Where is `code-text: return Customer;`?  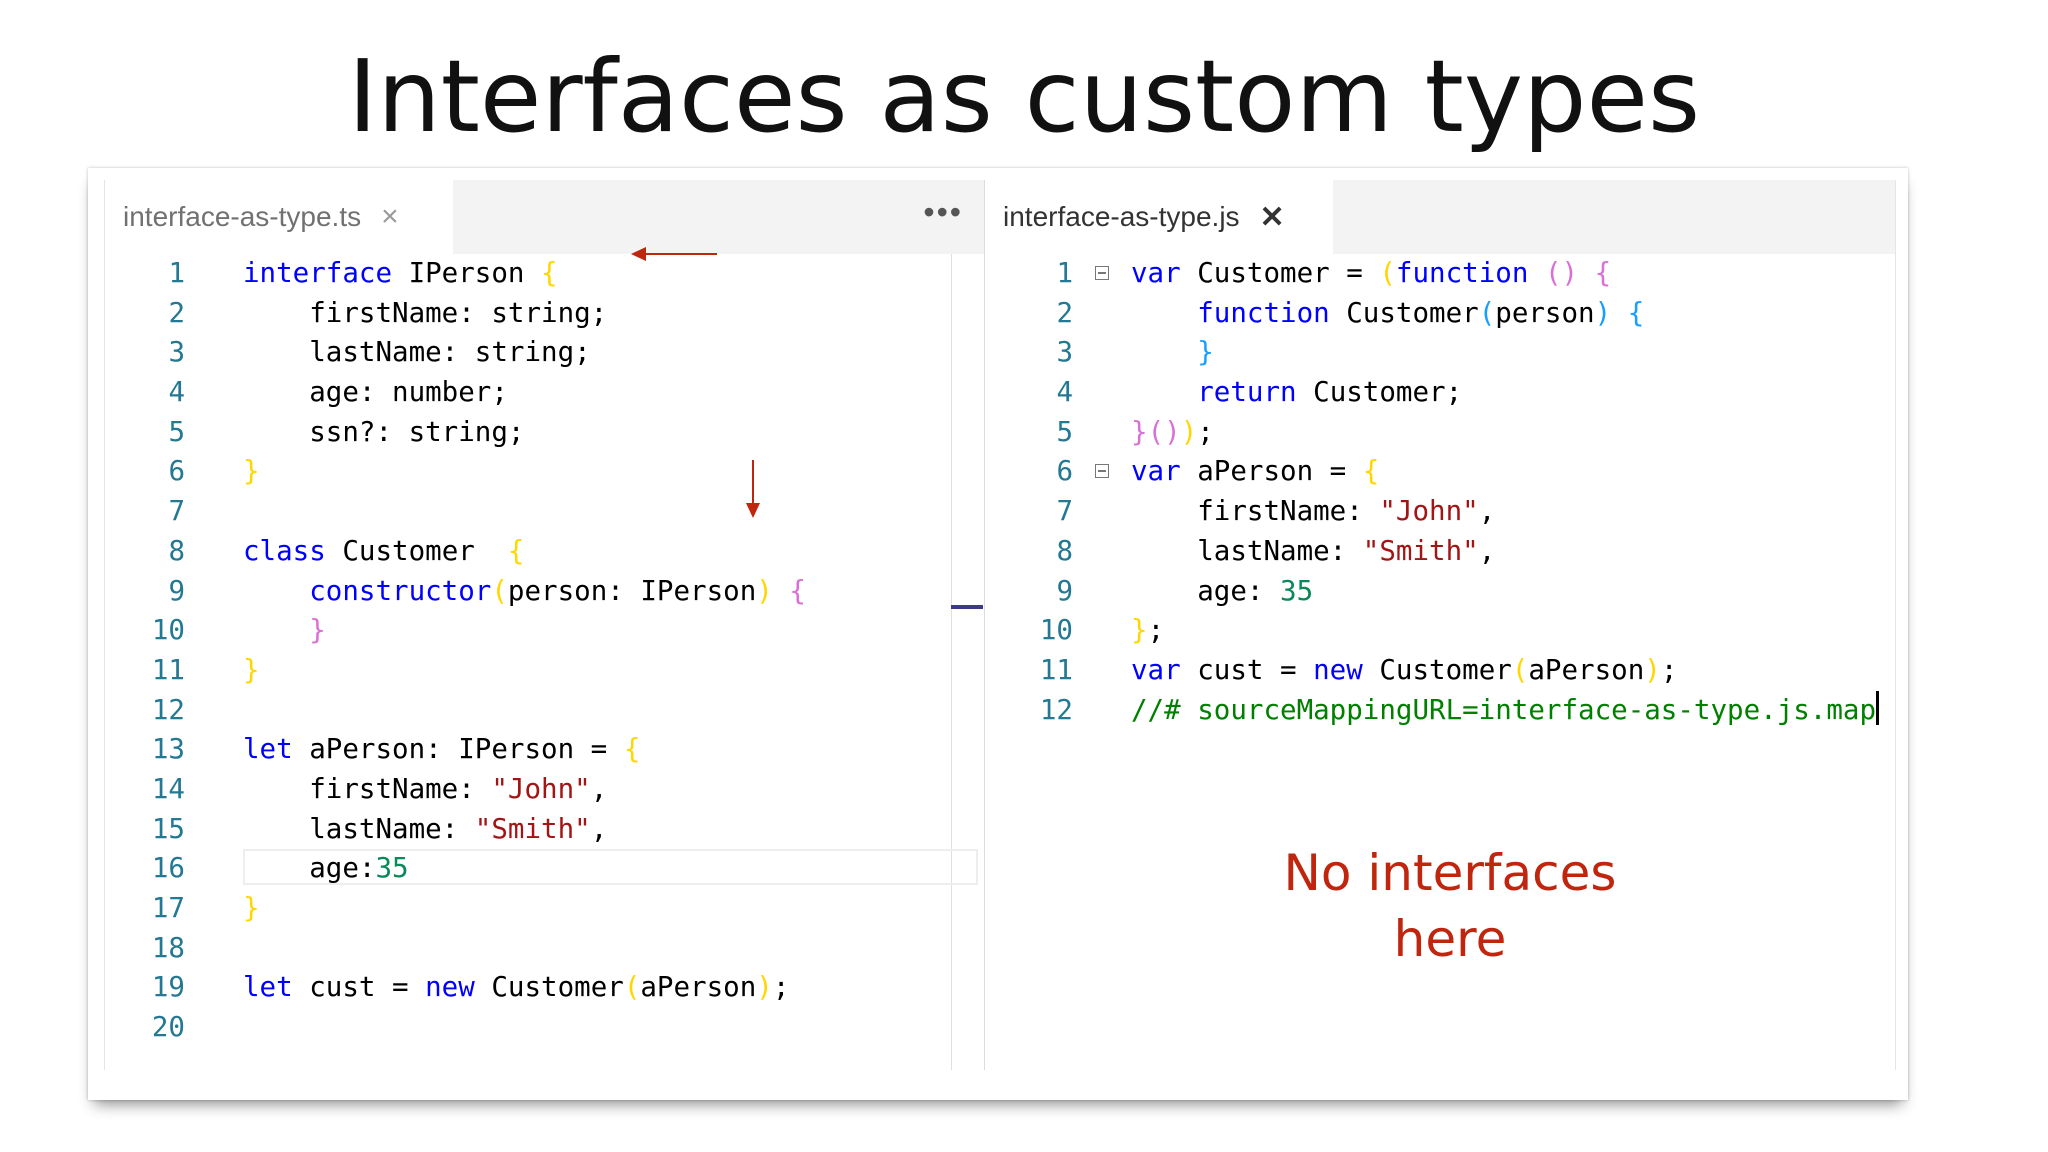 code-text: return Customer; is located at coordinates (1330, 392).